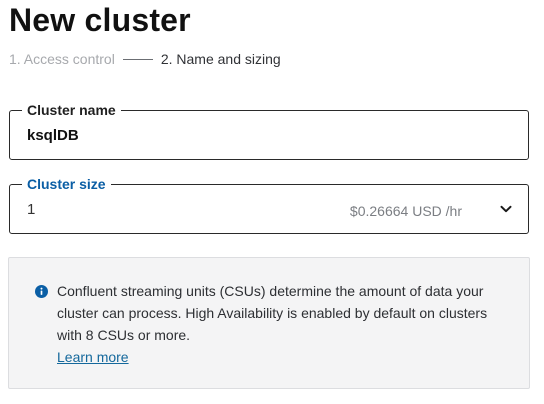  What do you see at coordinates (269, 130) in the screenshot?
I see `cluster-name-field: Cluster name ksqlDB` at bounding box center [269, 130].